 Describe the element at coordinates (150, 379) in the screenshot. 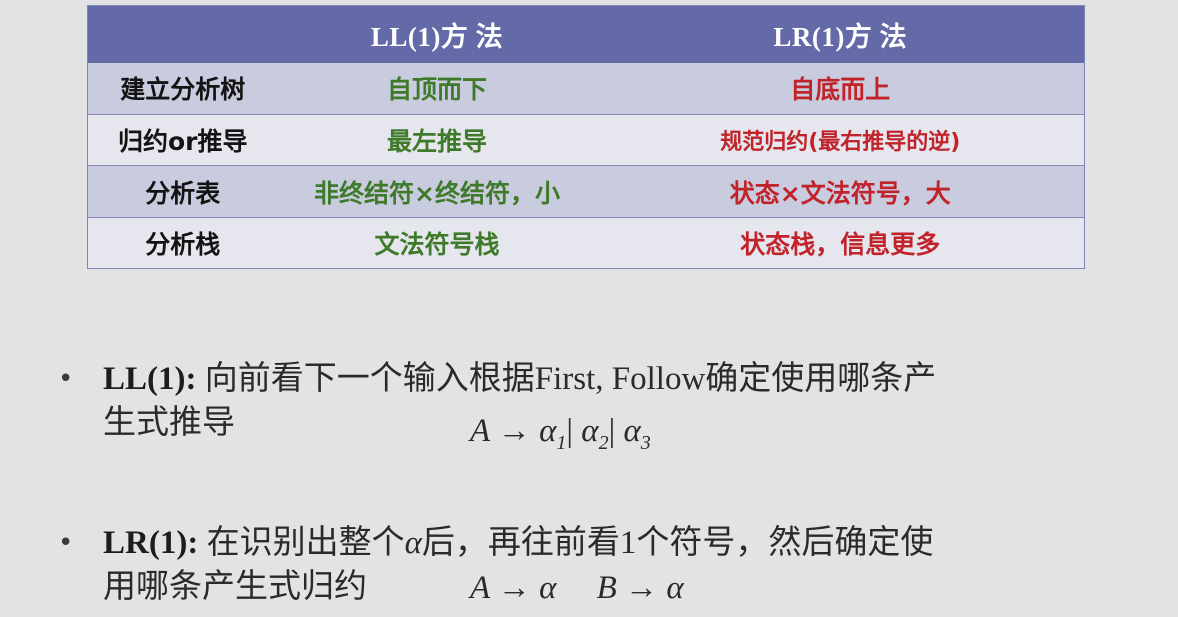

I see `bullet-label: LL(1):` at that location.